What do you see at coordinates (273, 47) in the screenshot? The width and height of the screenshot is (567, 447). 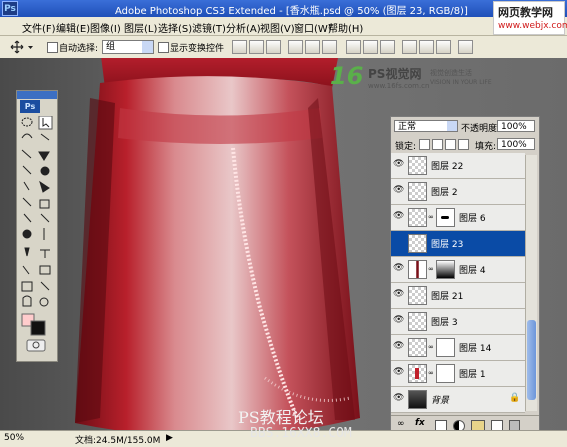 I see `align-bottom-icon` at bounding box center [273, 47].